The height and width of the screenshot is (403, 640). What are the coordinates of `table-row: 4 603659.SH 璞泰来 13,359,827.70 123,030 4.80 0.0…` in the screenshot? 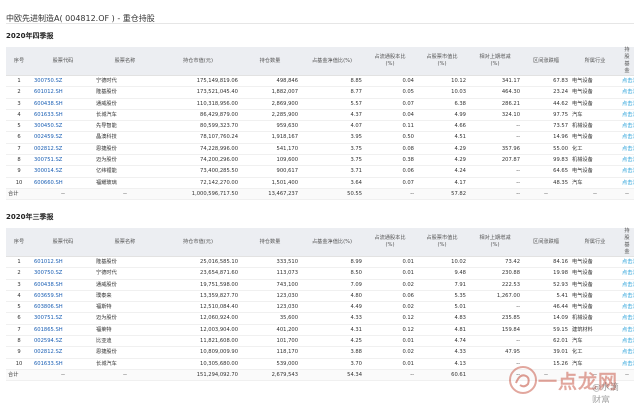 It's located at (320, 296).